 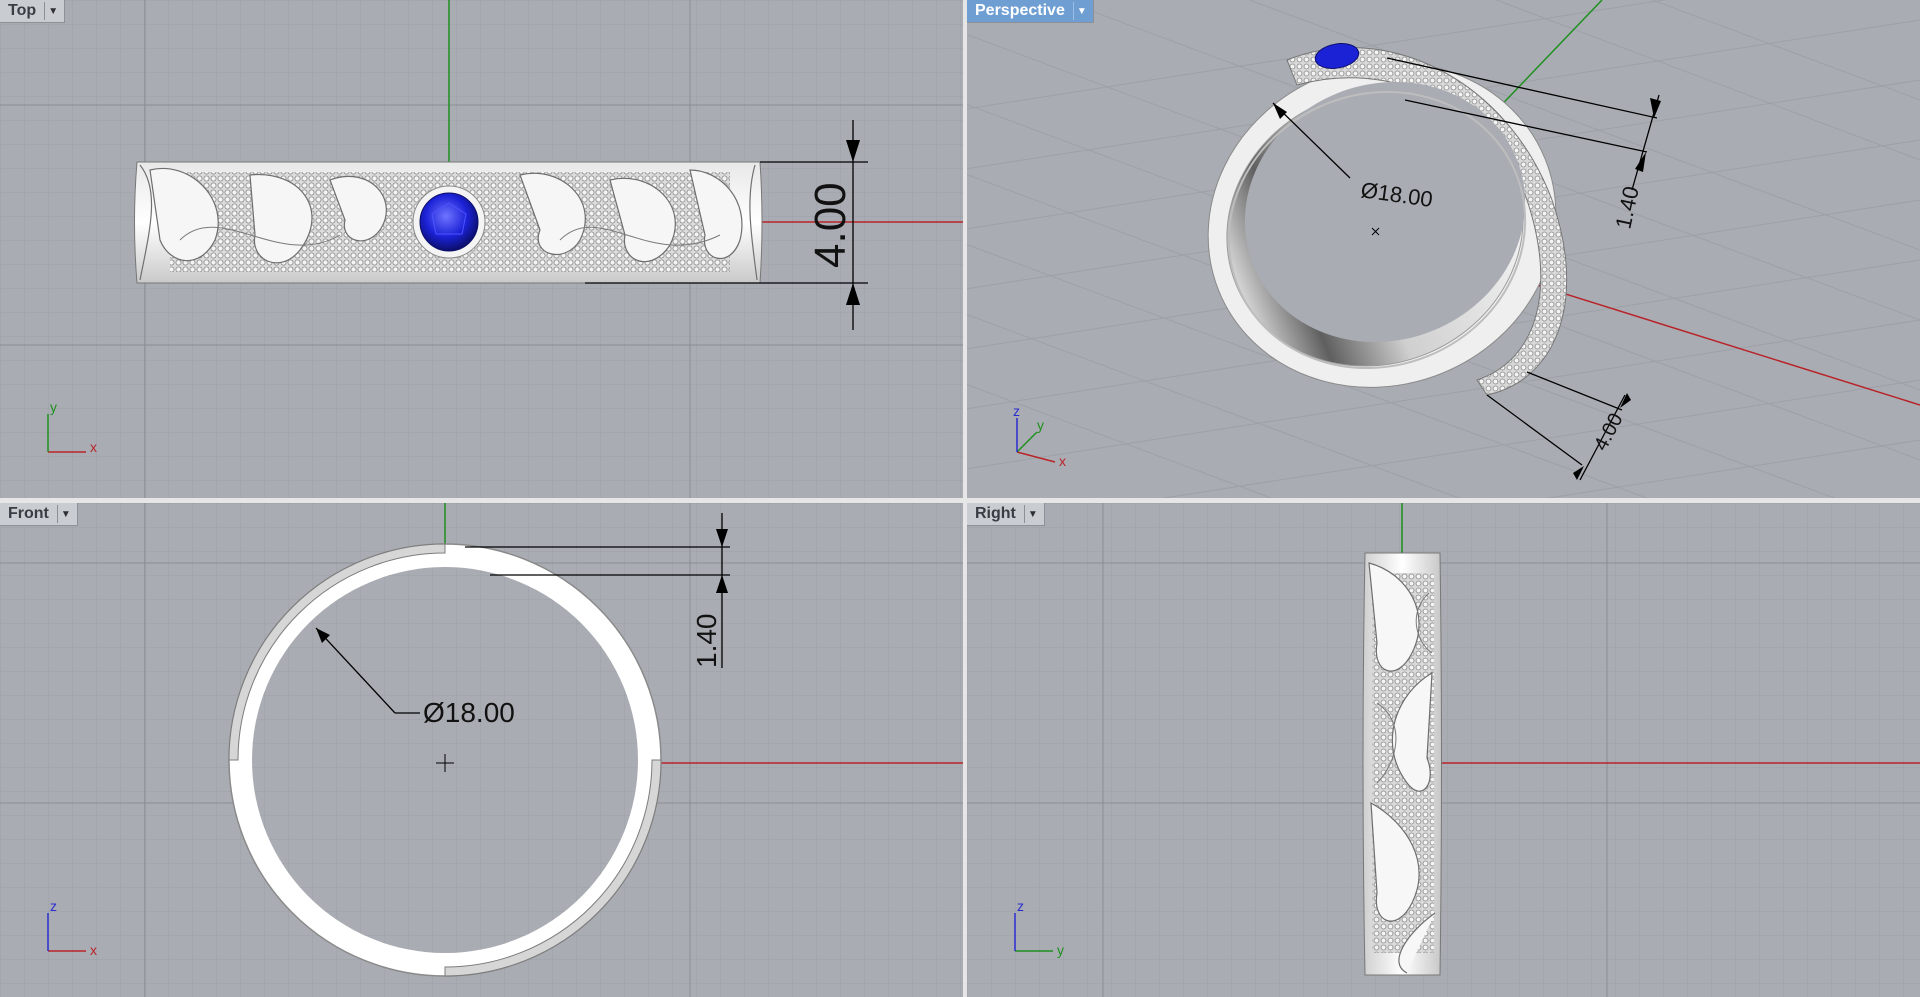 I want to click on viewport-label: Right, so click(x=995, y=513).